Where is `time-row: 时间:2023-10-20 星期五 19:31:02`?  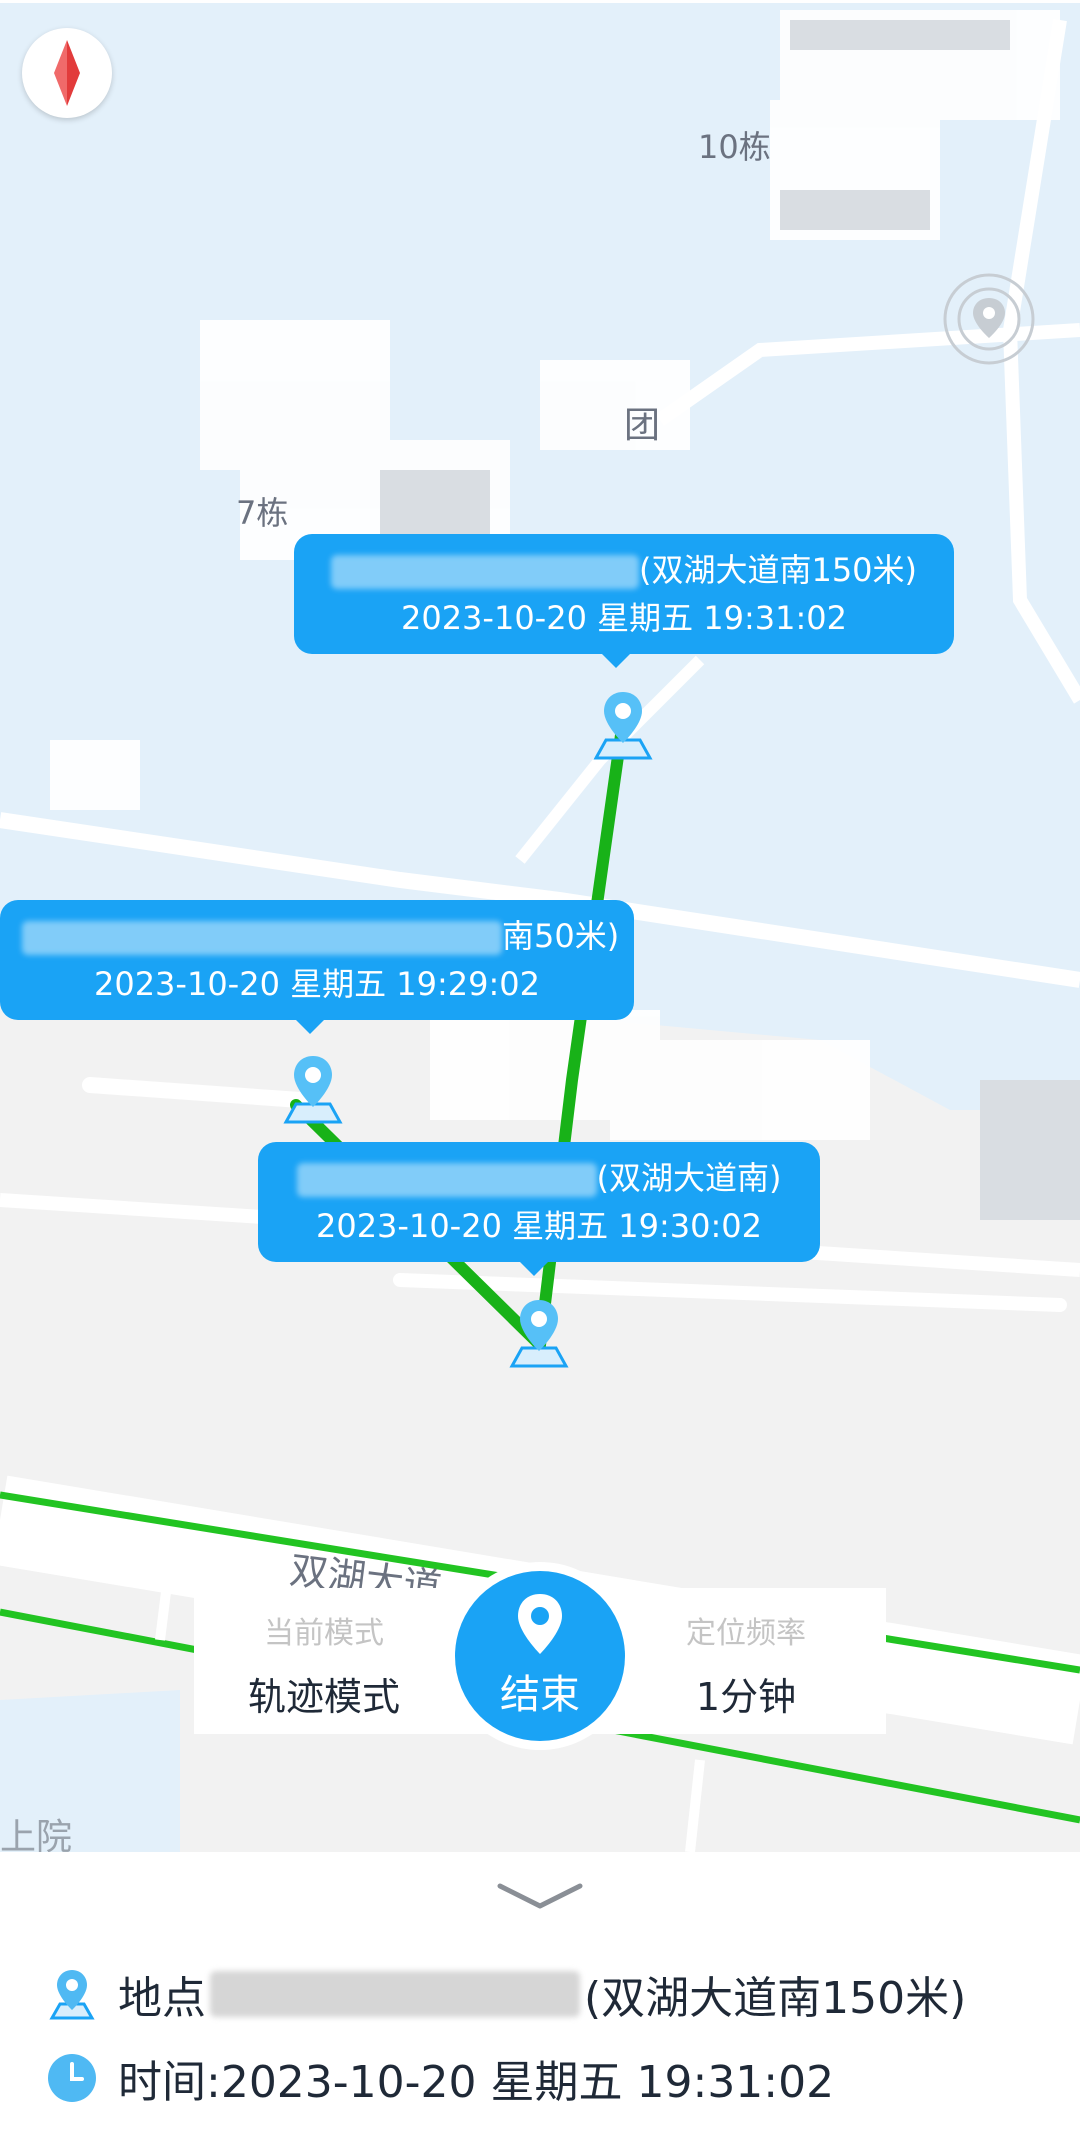
time-row: 时间:2023-10-20 星期五 19:31:02 is located at coordinates (440, 2078).